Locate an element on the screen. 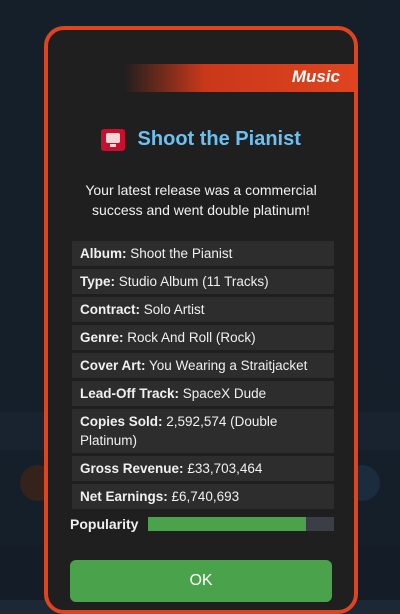 The width and height of the screenshot is (400, 614). detail-value: £33,703,464 is located at coordinates (225, 468).